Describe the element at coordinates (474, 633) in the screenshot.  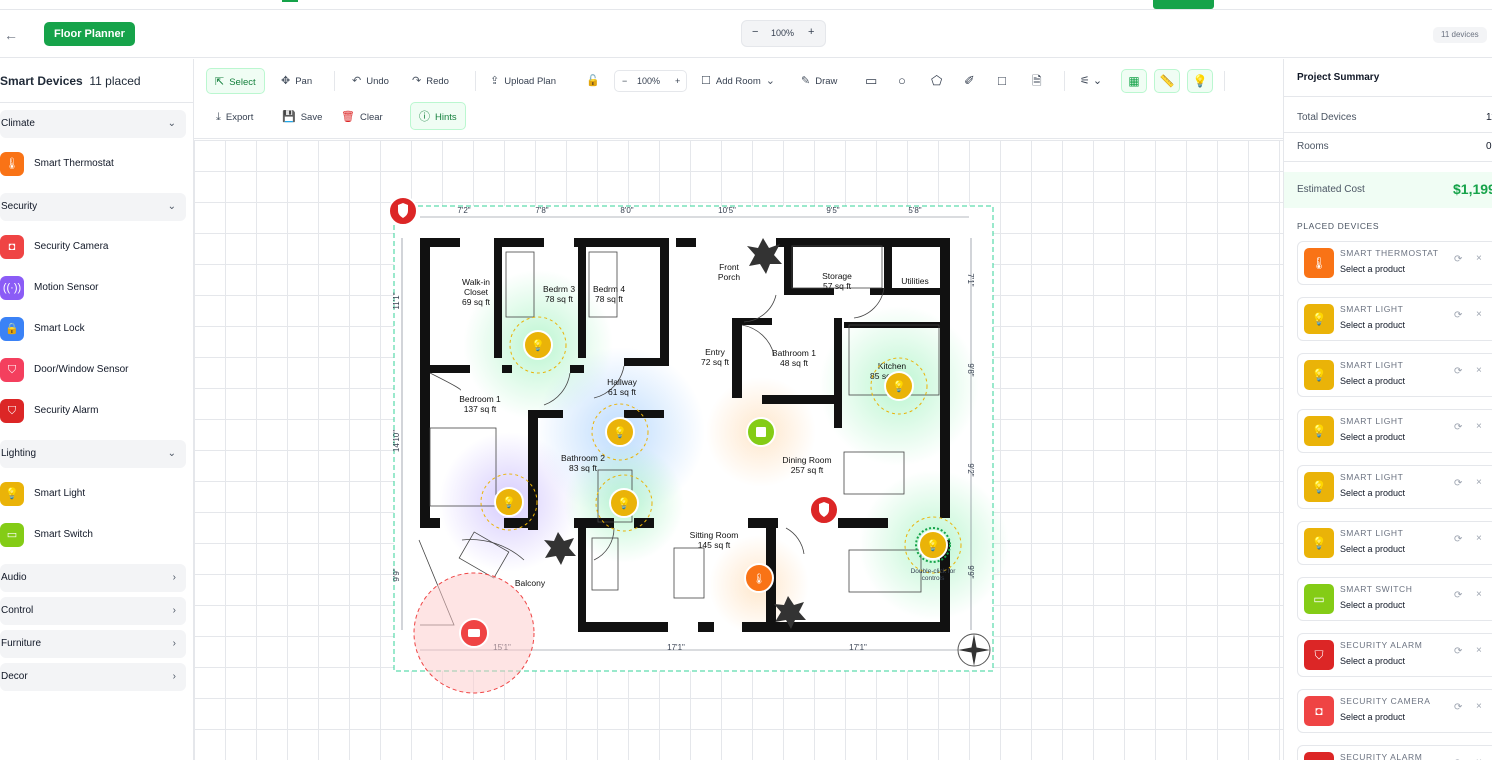
I see `camera-icon` at that location.